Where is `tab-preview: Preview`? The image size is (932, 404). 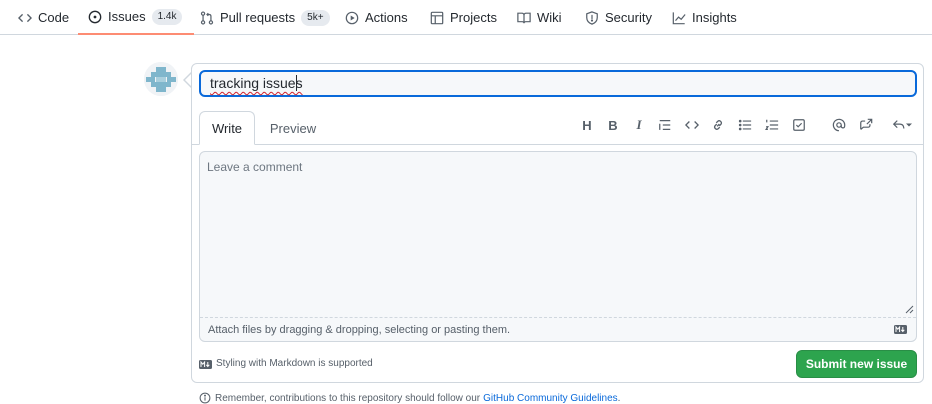 tab-preview: Preview is located at coordinates (293, 128).